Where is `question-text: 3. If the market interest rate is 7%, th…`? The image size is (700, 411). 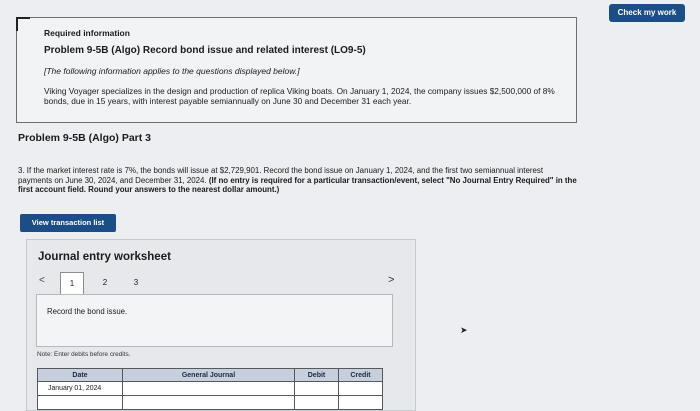
question-text: 3. If the market interest rate is 7%, th… is located at coordinates (298, 180).